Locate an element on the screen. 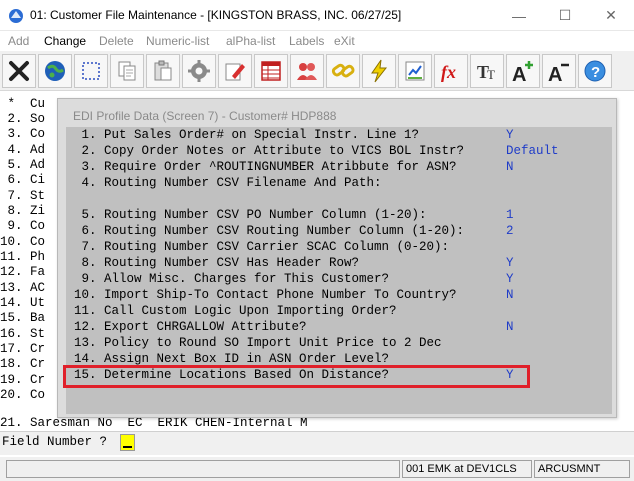 The image size is (634, 481). app-icon is located at coordinates (16, 16).